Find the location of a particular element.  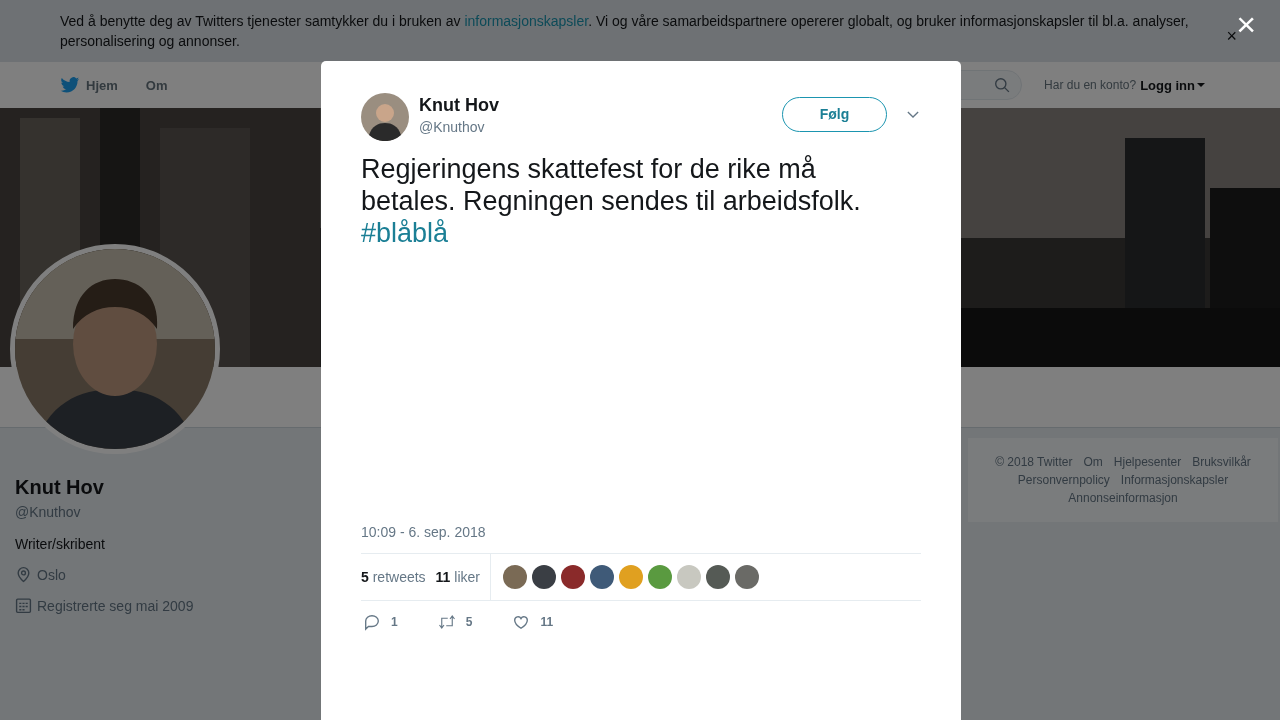

footer-link: Om is located at coordinates (1093, 462).